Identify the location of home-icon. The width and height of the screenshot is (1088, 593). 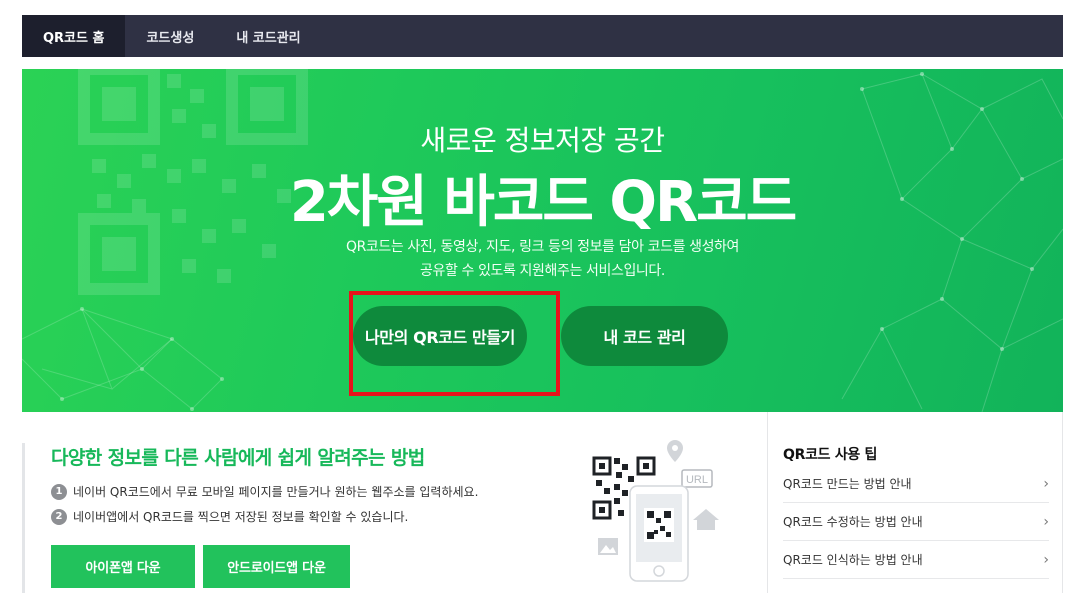
(706, 519).